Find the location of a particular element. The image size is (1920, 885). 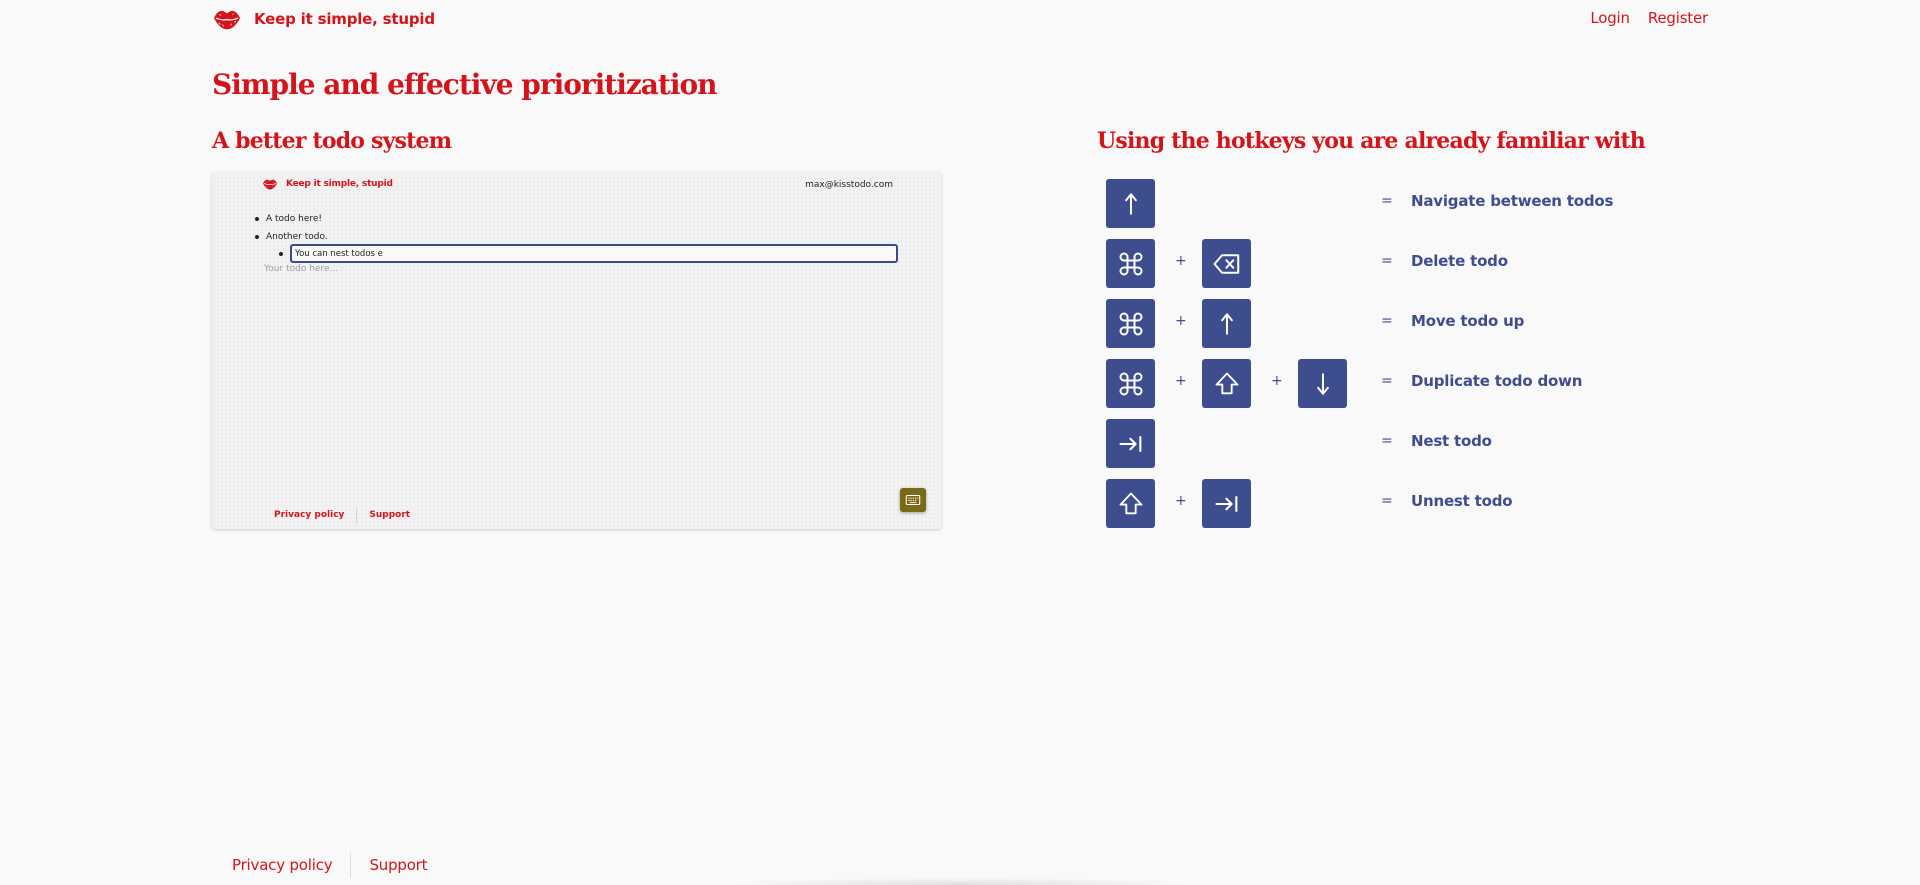

key-arrow-down is located at coordinates (1322, 383).